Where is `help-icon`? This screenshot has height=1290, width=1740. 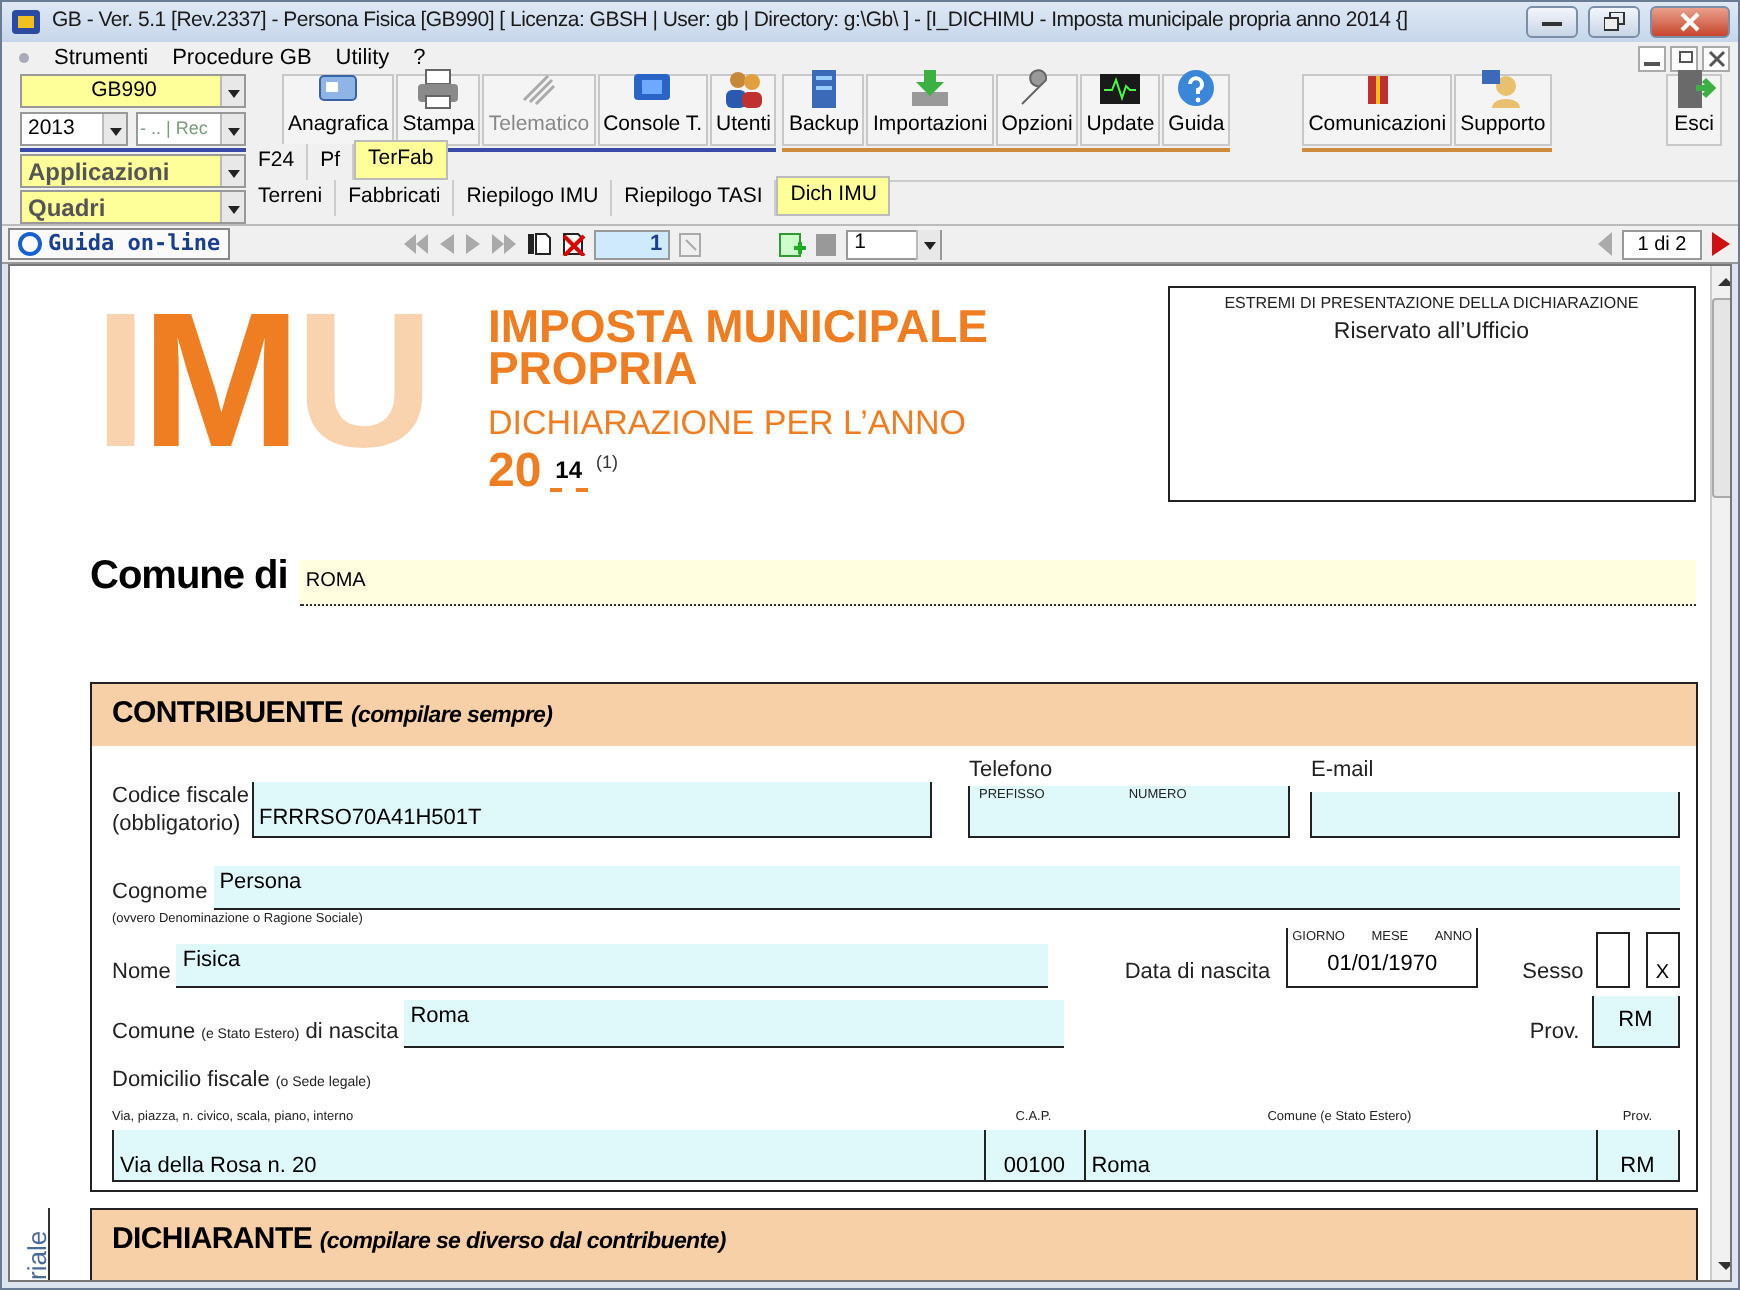
help-icon is located at coordinates (1196, 89).